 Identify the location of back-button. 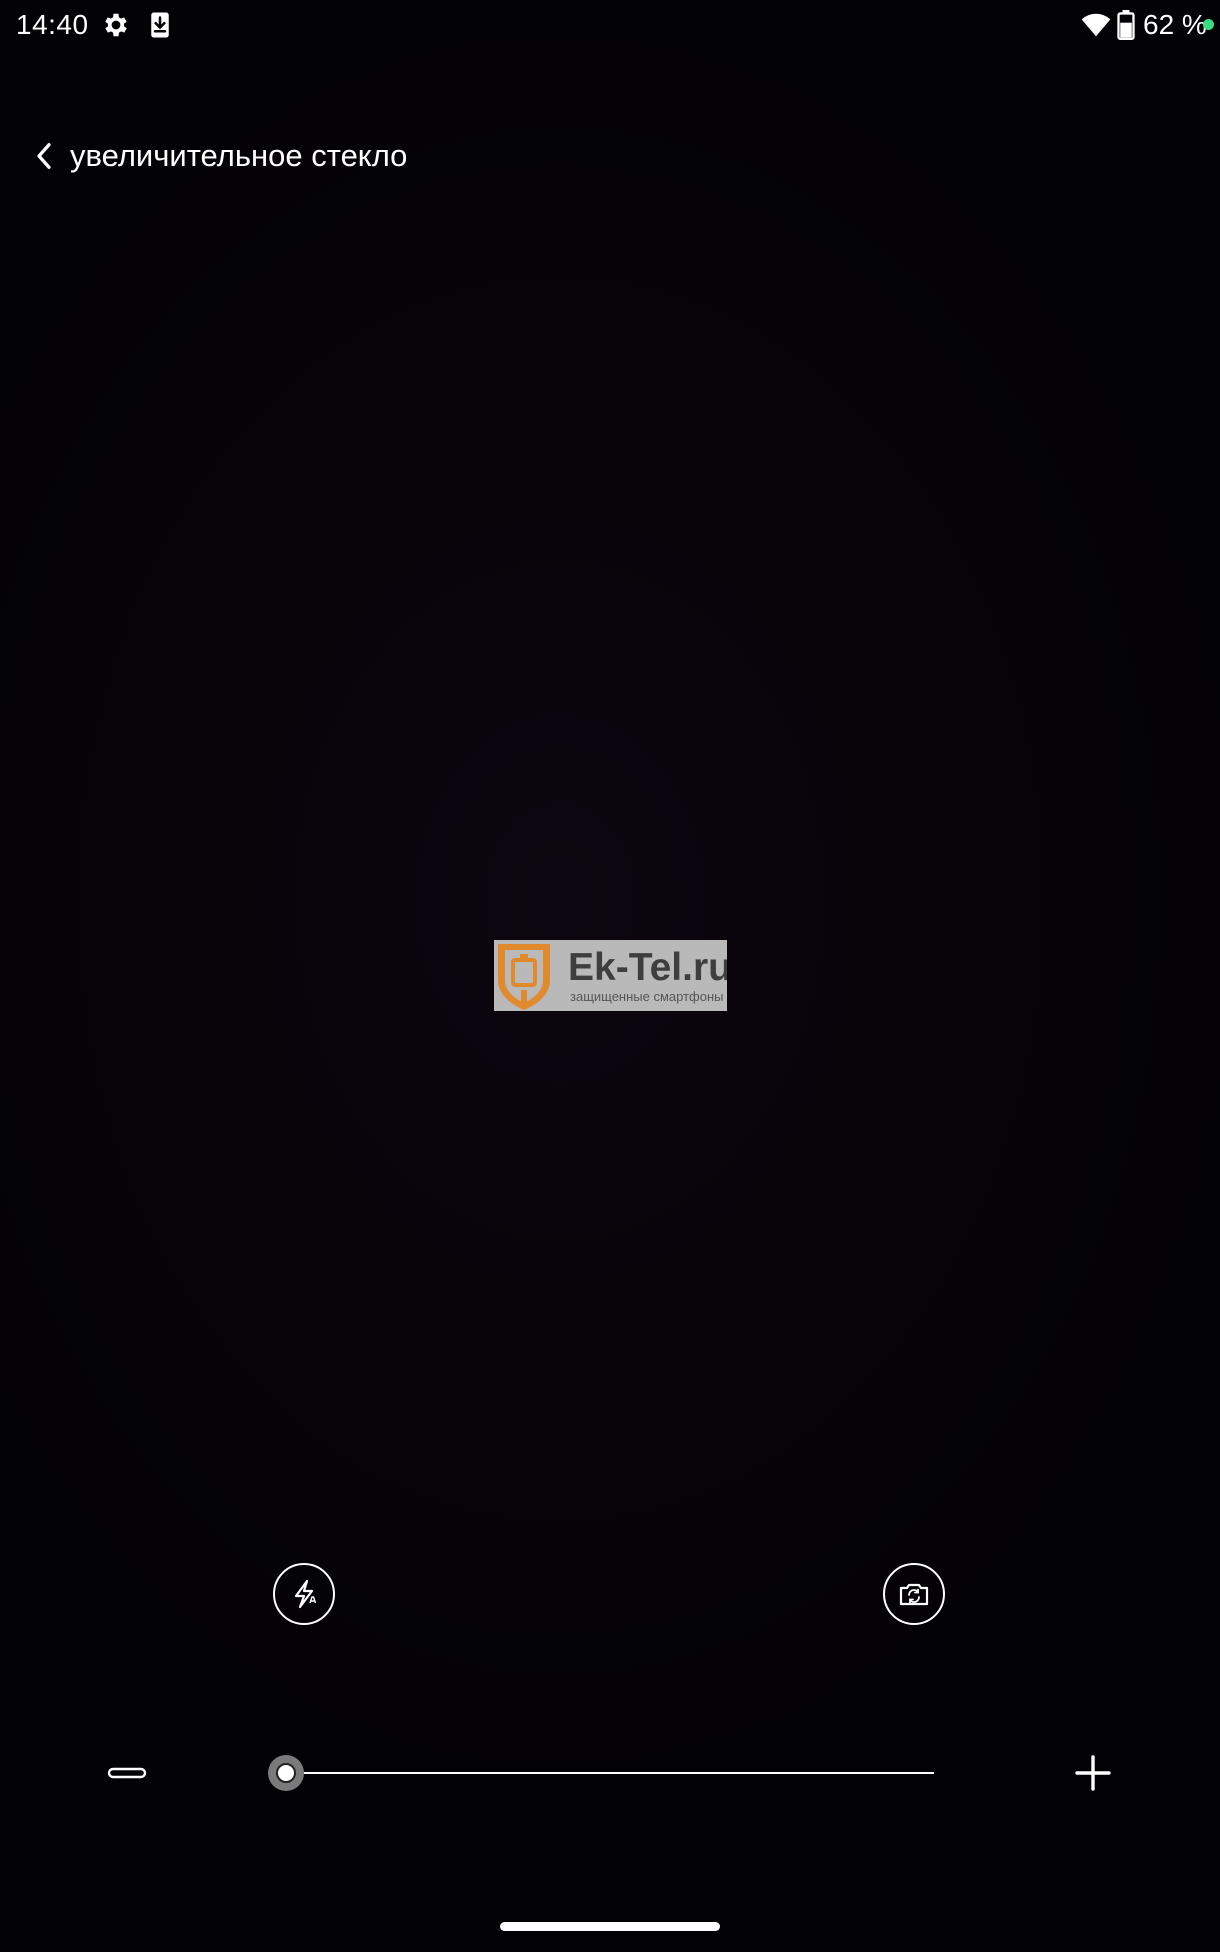
(44, 156).